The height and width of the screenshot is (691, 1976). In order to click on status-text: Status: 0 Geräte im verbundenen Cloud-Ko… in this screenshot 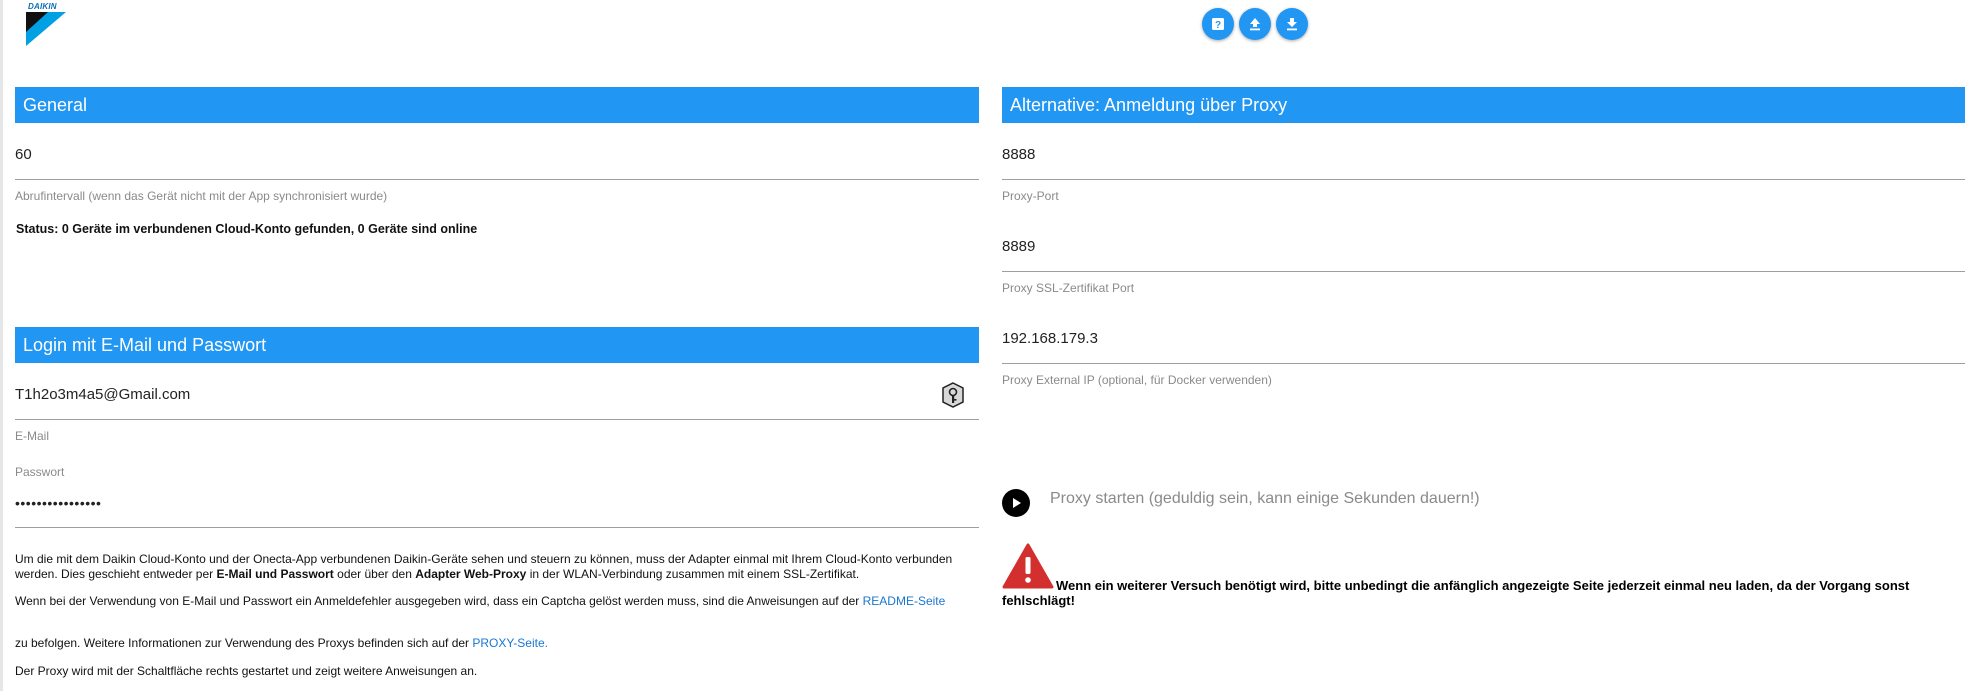, I will do `click(247, 229)`.